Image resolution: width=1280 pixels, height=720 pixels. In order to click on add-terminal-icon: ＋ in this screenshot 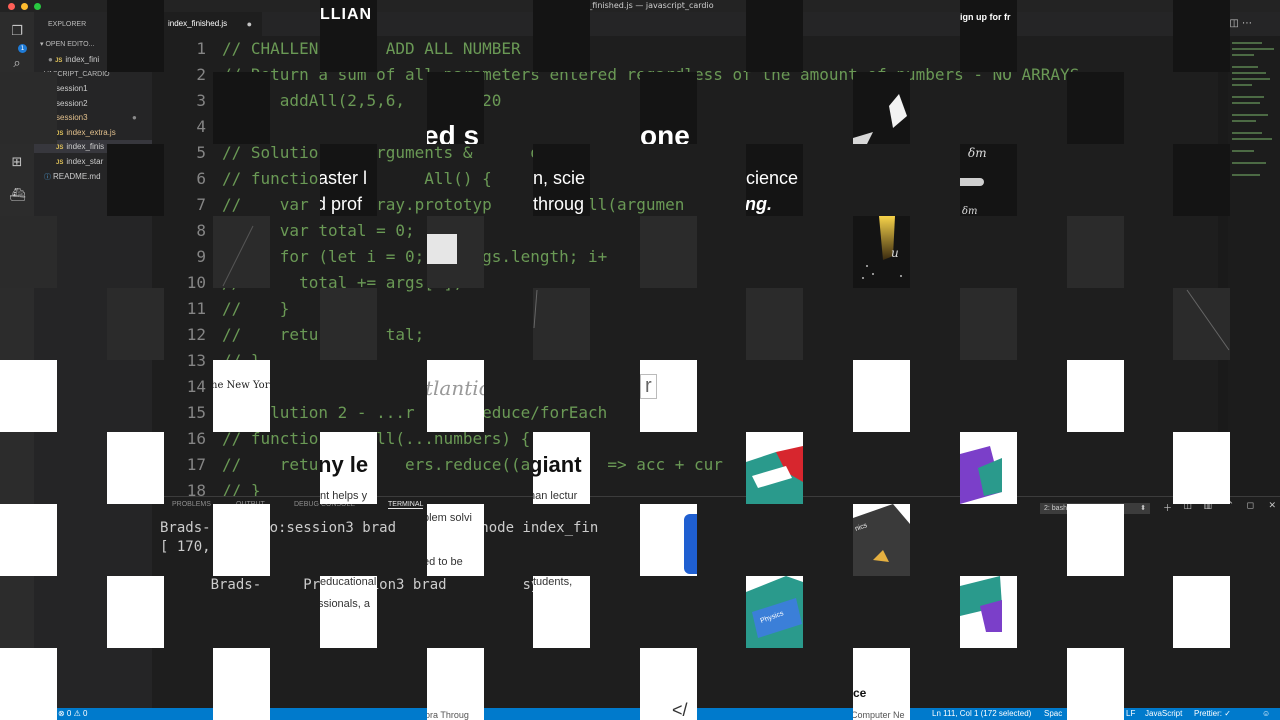, I will do `click(1167, 507)`.